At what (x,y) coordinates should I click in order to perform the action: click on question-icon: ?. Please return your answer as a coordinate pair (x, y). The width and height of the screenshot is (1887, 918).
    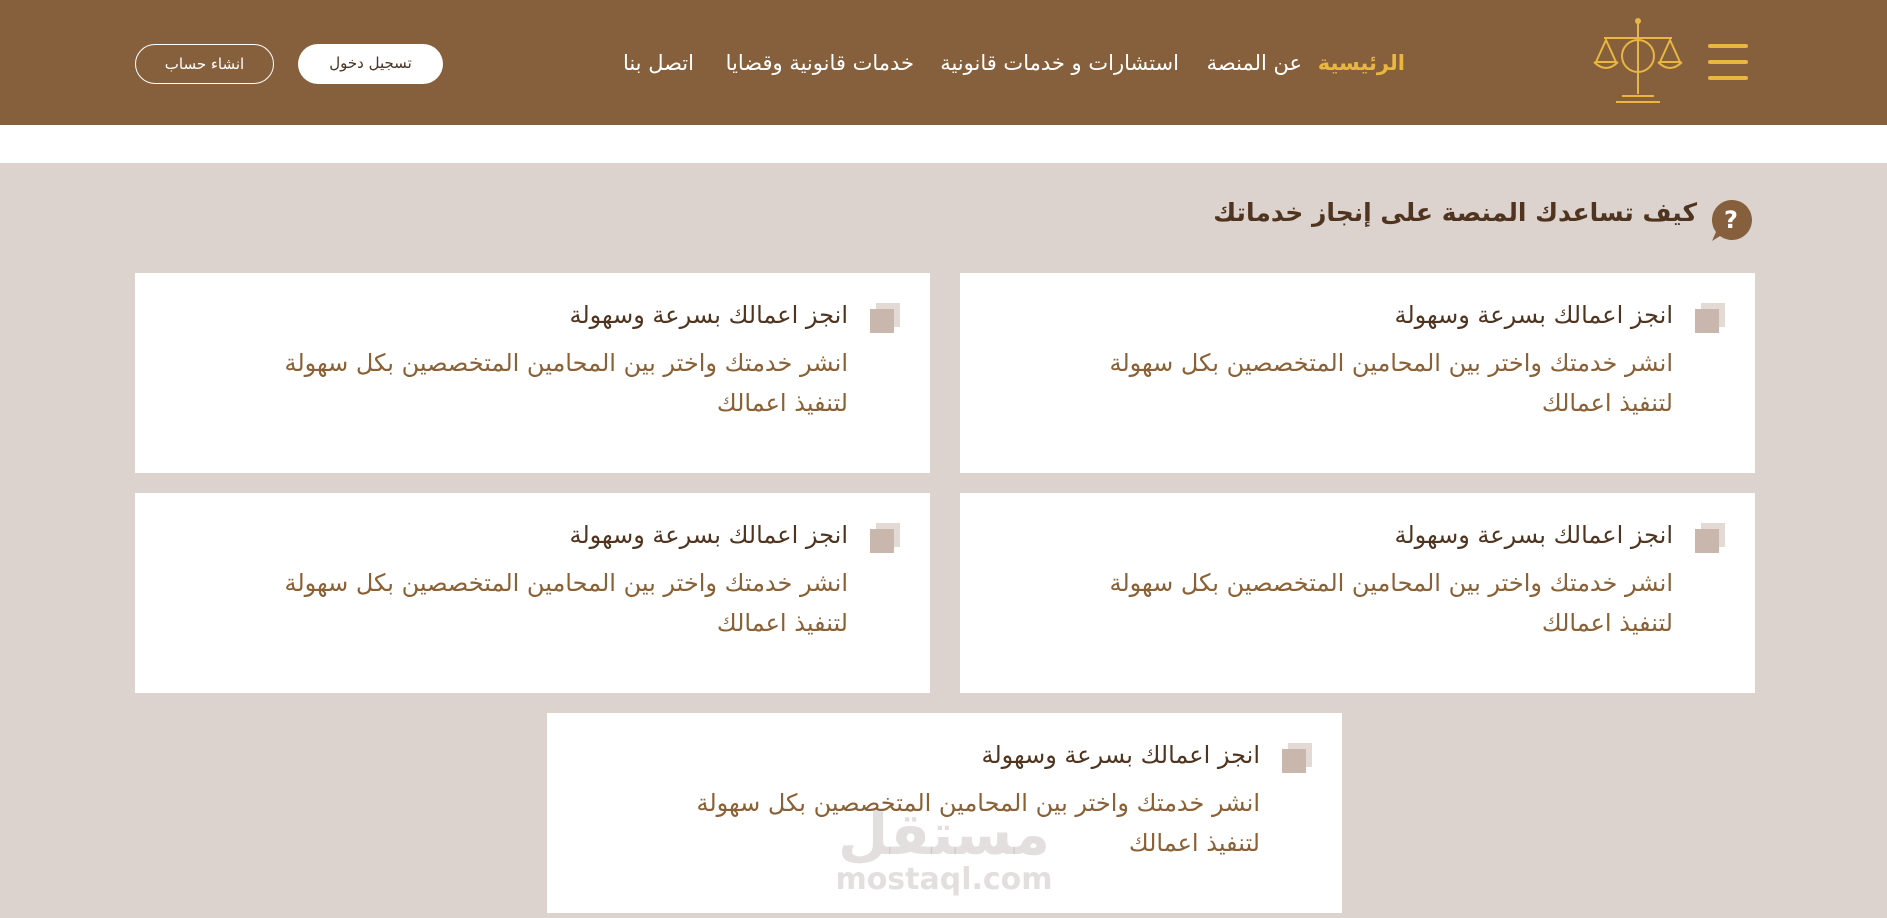
    Looking at the image, I should click on (1731, 220).